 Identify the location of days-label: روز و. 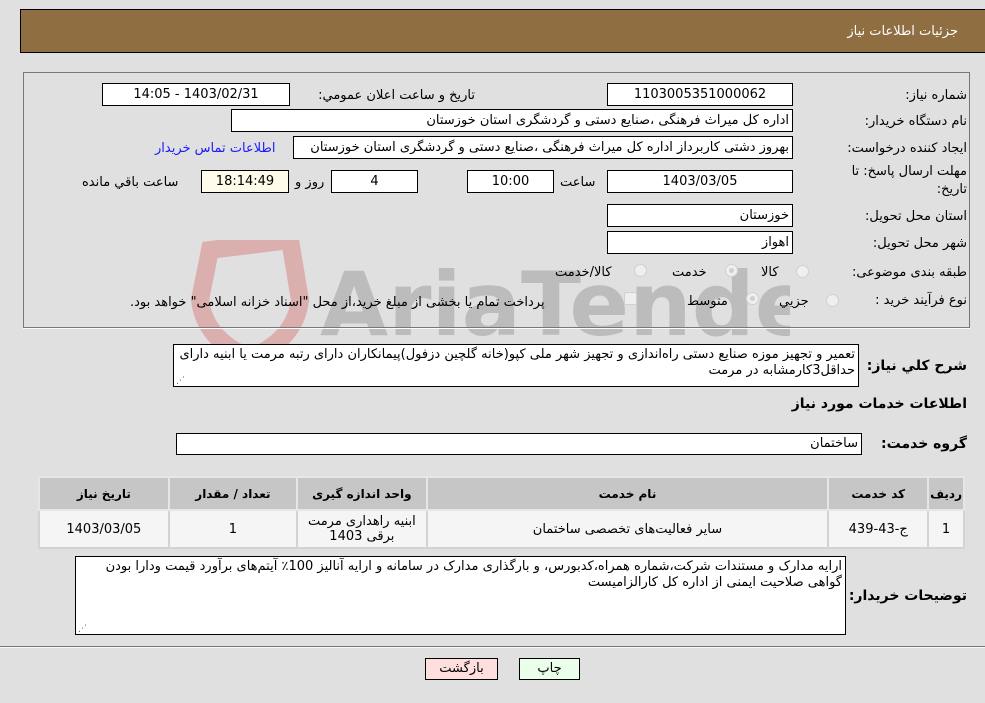
(310, 182).